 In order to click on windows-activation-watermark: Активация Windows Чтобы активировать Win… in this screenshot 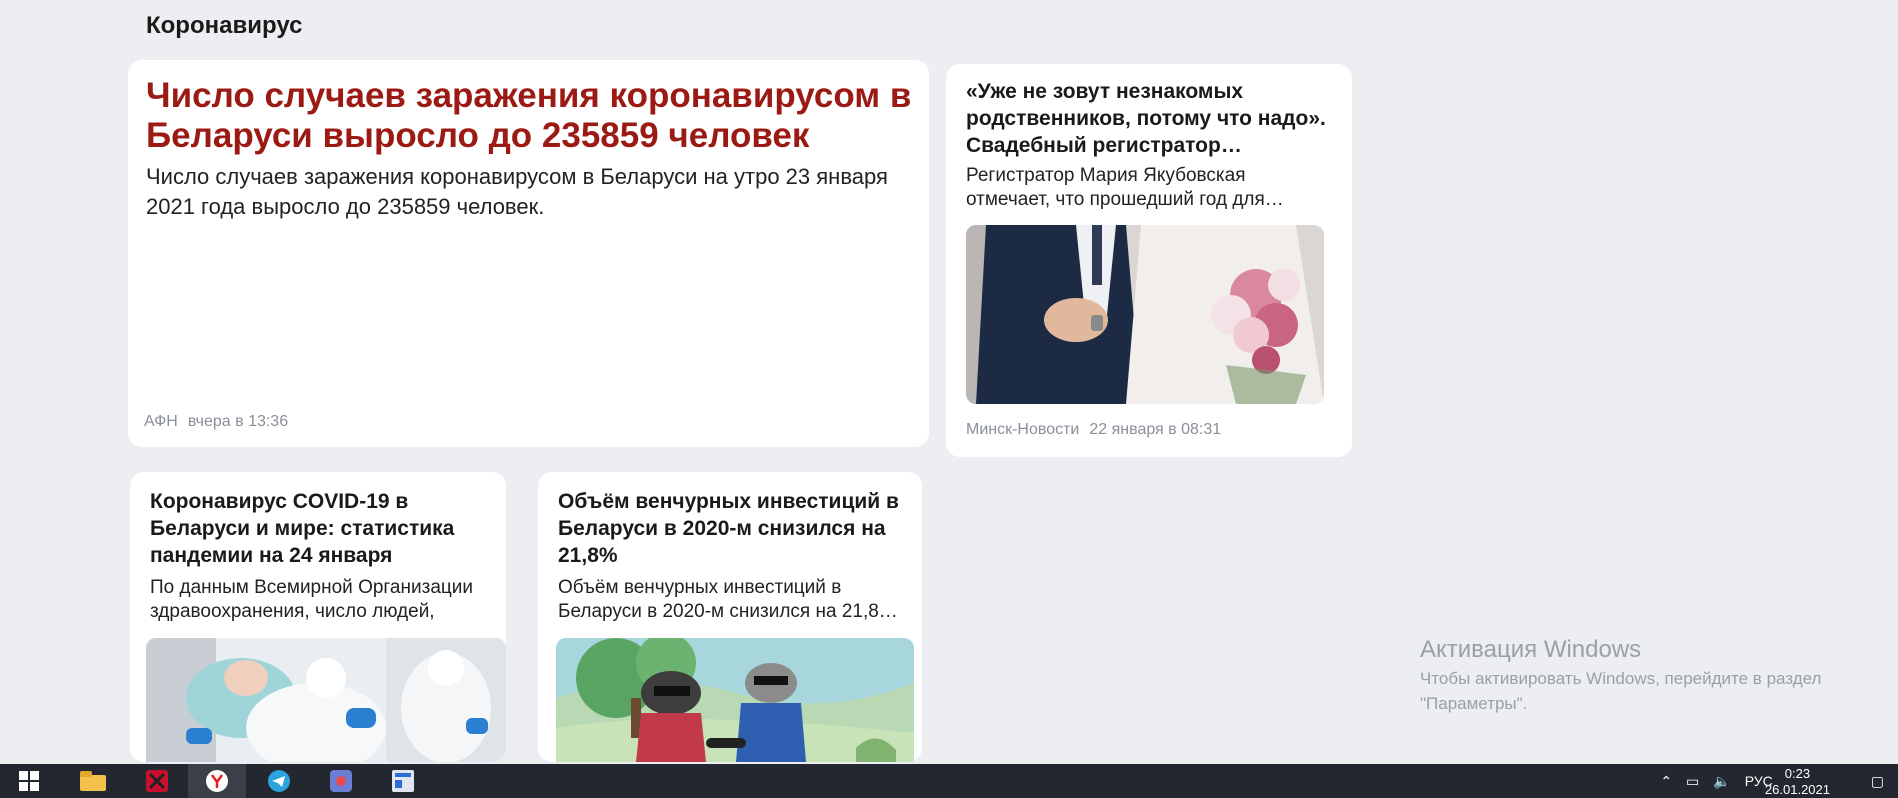, I will do `click(1640, 676)`.